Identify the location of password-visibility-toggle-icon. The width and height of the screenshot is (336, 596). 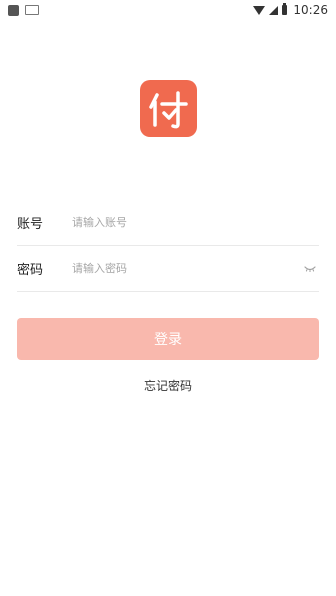
(310, 269).